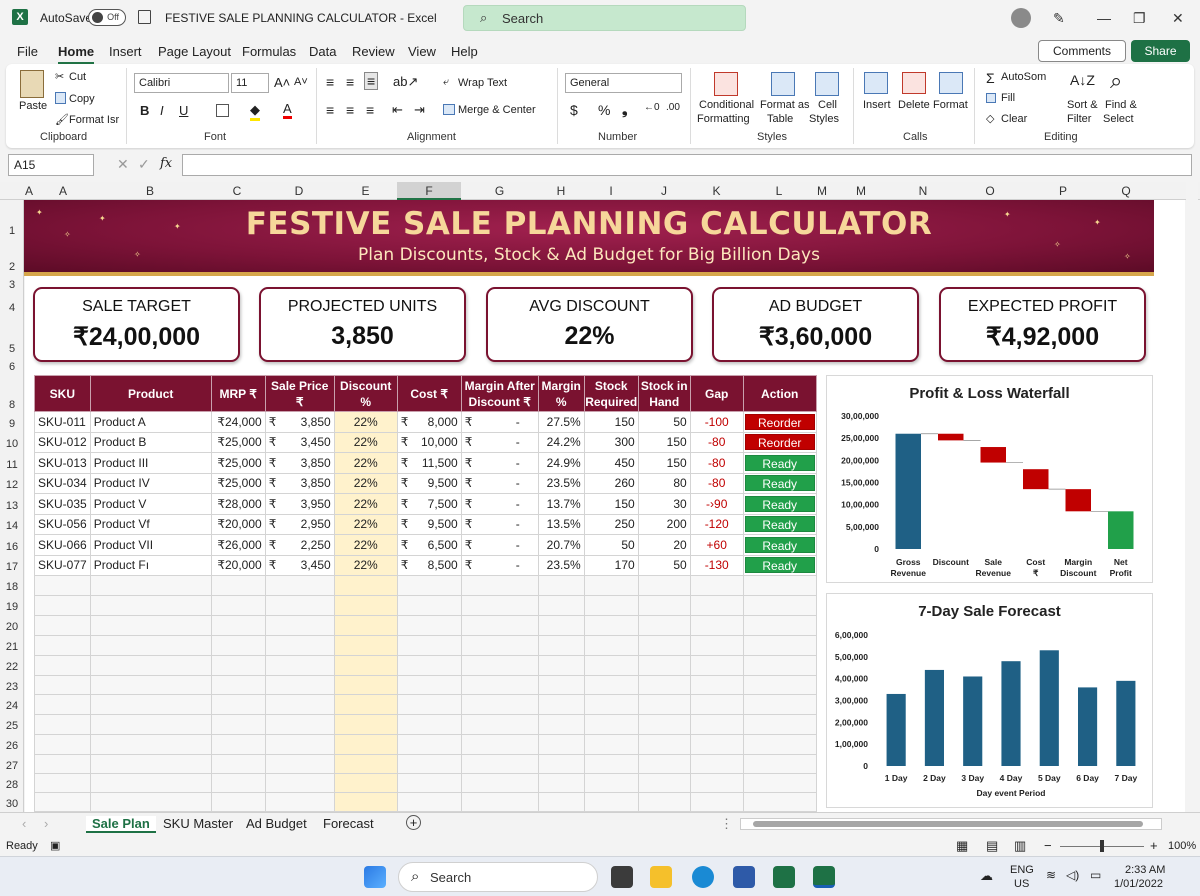  What do you see at coordinates (301, 82) in the screenshot?
I see `shrink-font-icon: A˅` at bounding box center [301, 82].